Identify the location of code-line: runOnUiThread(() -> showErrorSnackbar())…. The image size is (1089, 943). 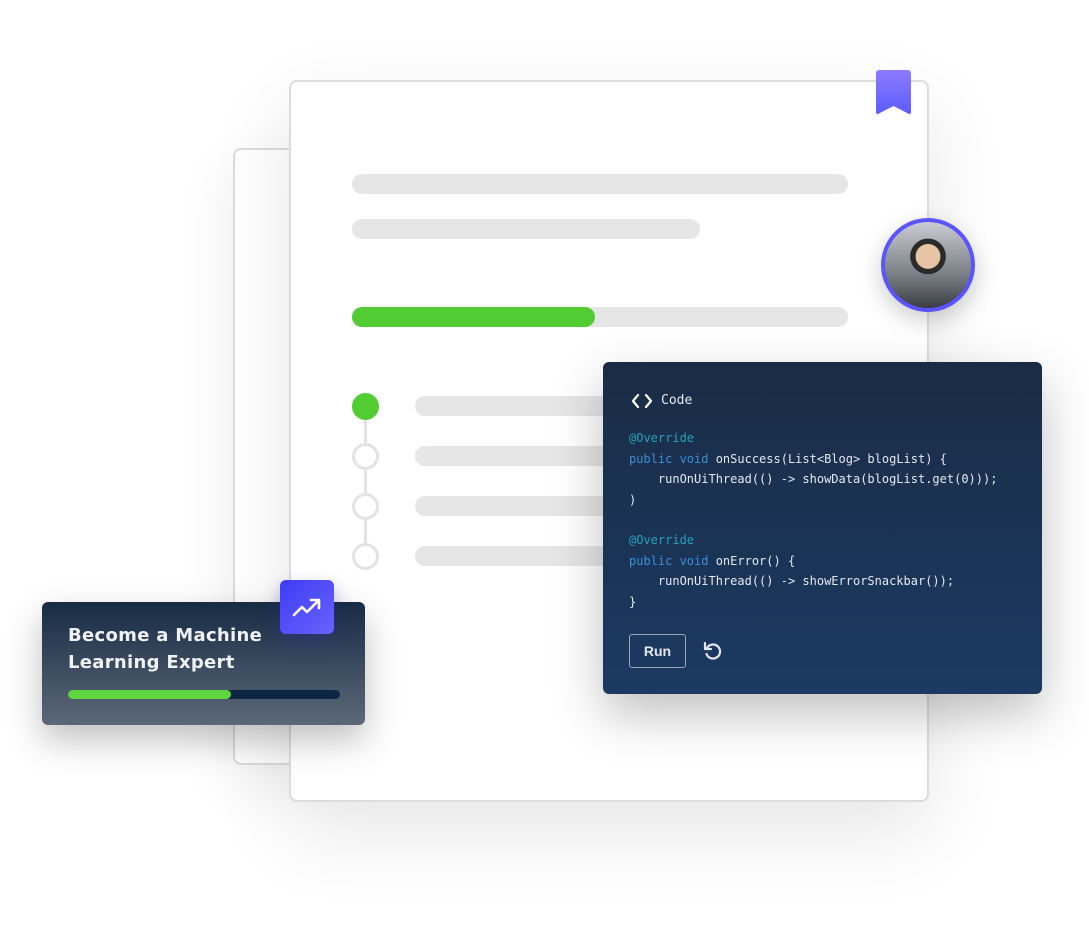
(792, 581).